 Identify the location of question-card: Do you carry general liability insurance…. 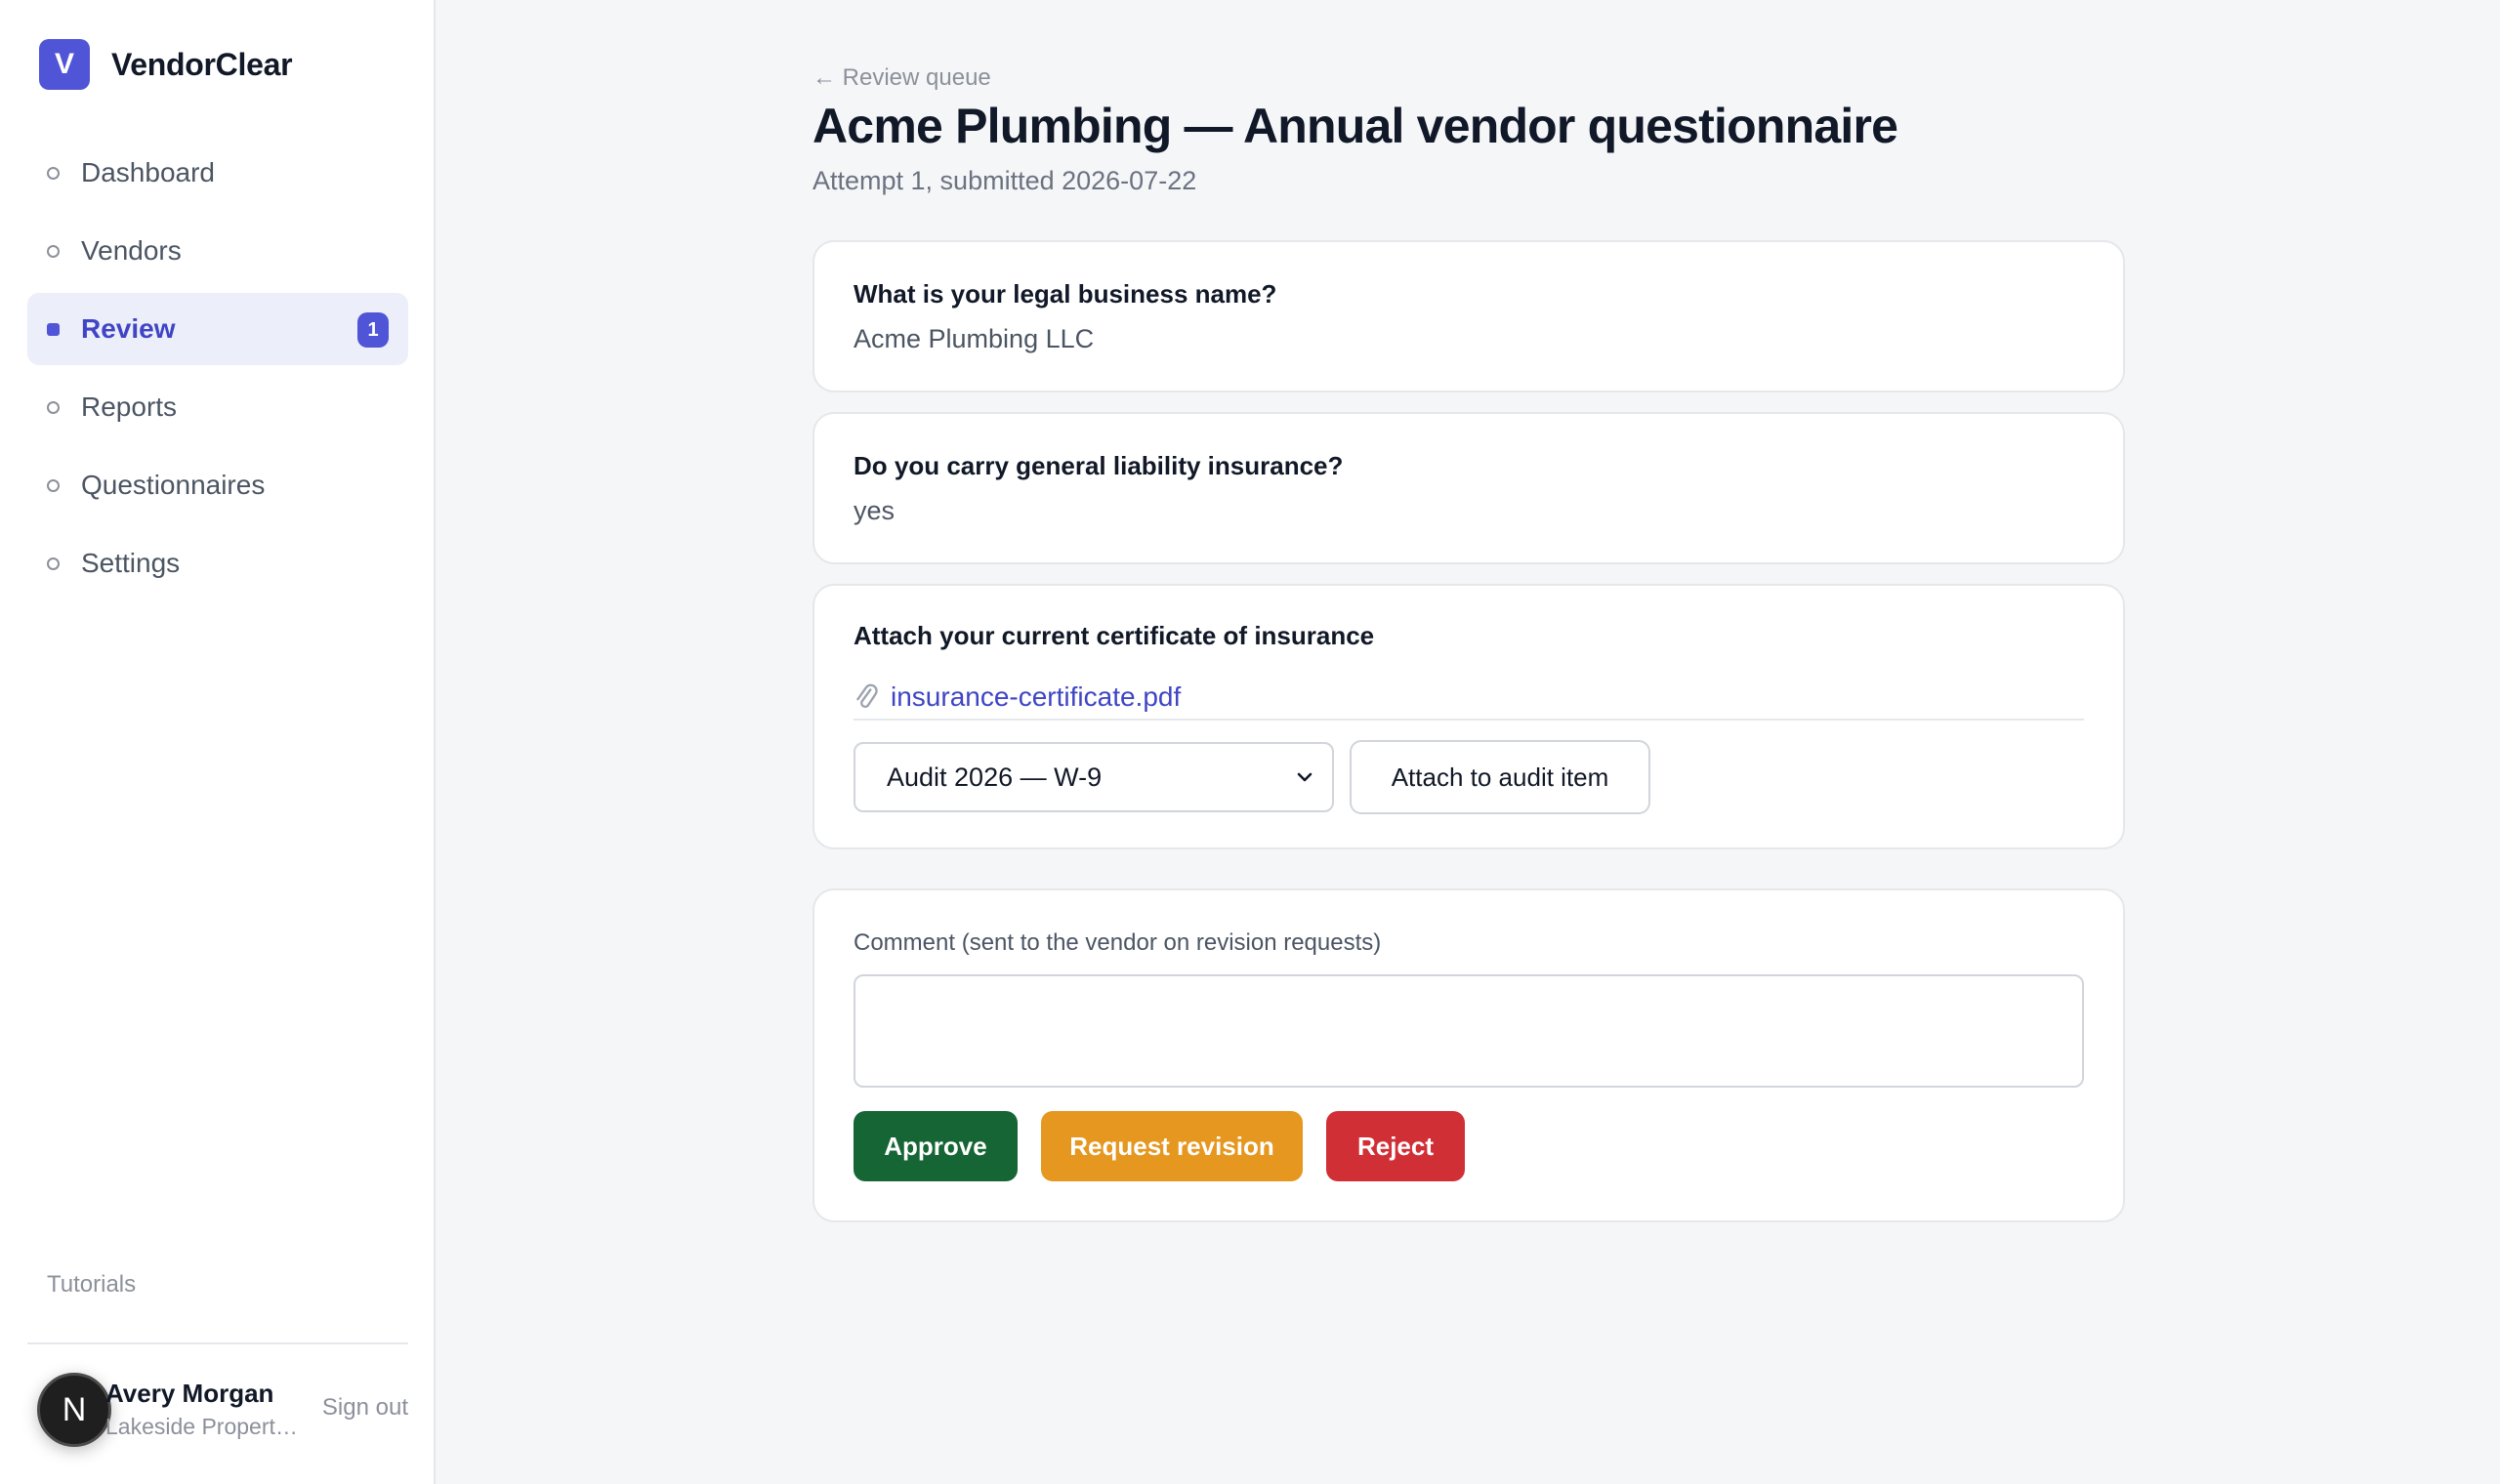
(1469, 488).